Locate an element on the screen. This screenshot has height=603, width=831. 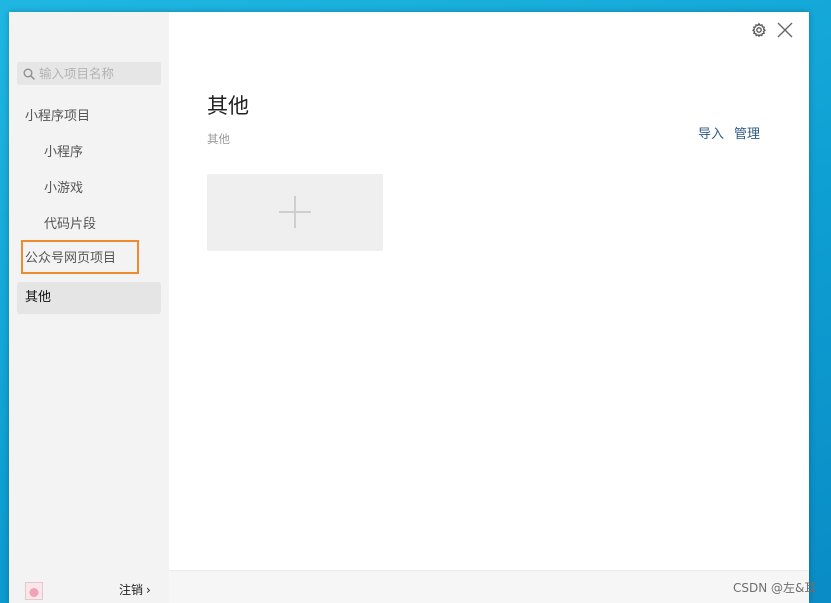
page-title: 其他 is located at coordinates (228, 106).